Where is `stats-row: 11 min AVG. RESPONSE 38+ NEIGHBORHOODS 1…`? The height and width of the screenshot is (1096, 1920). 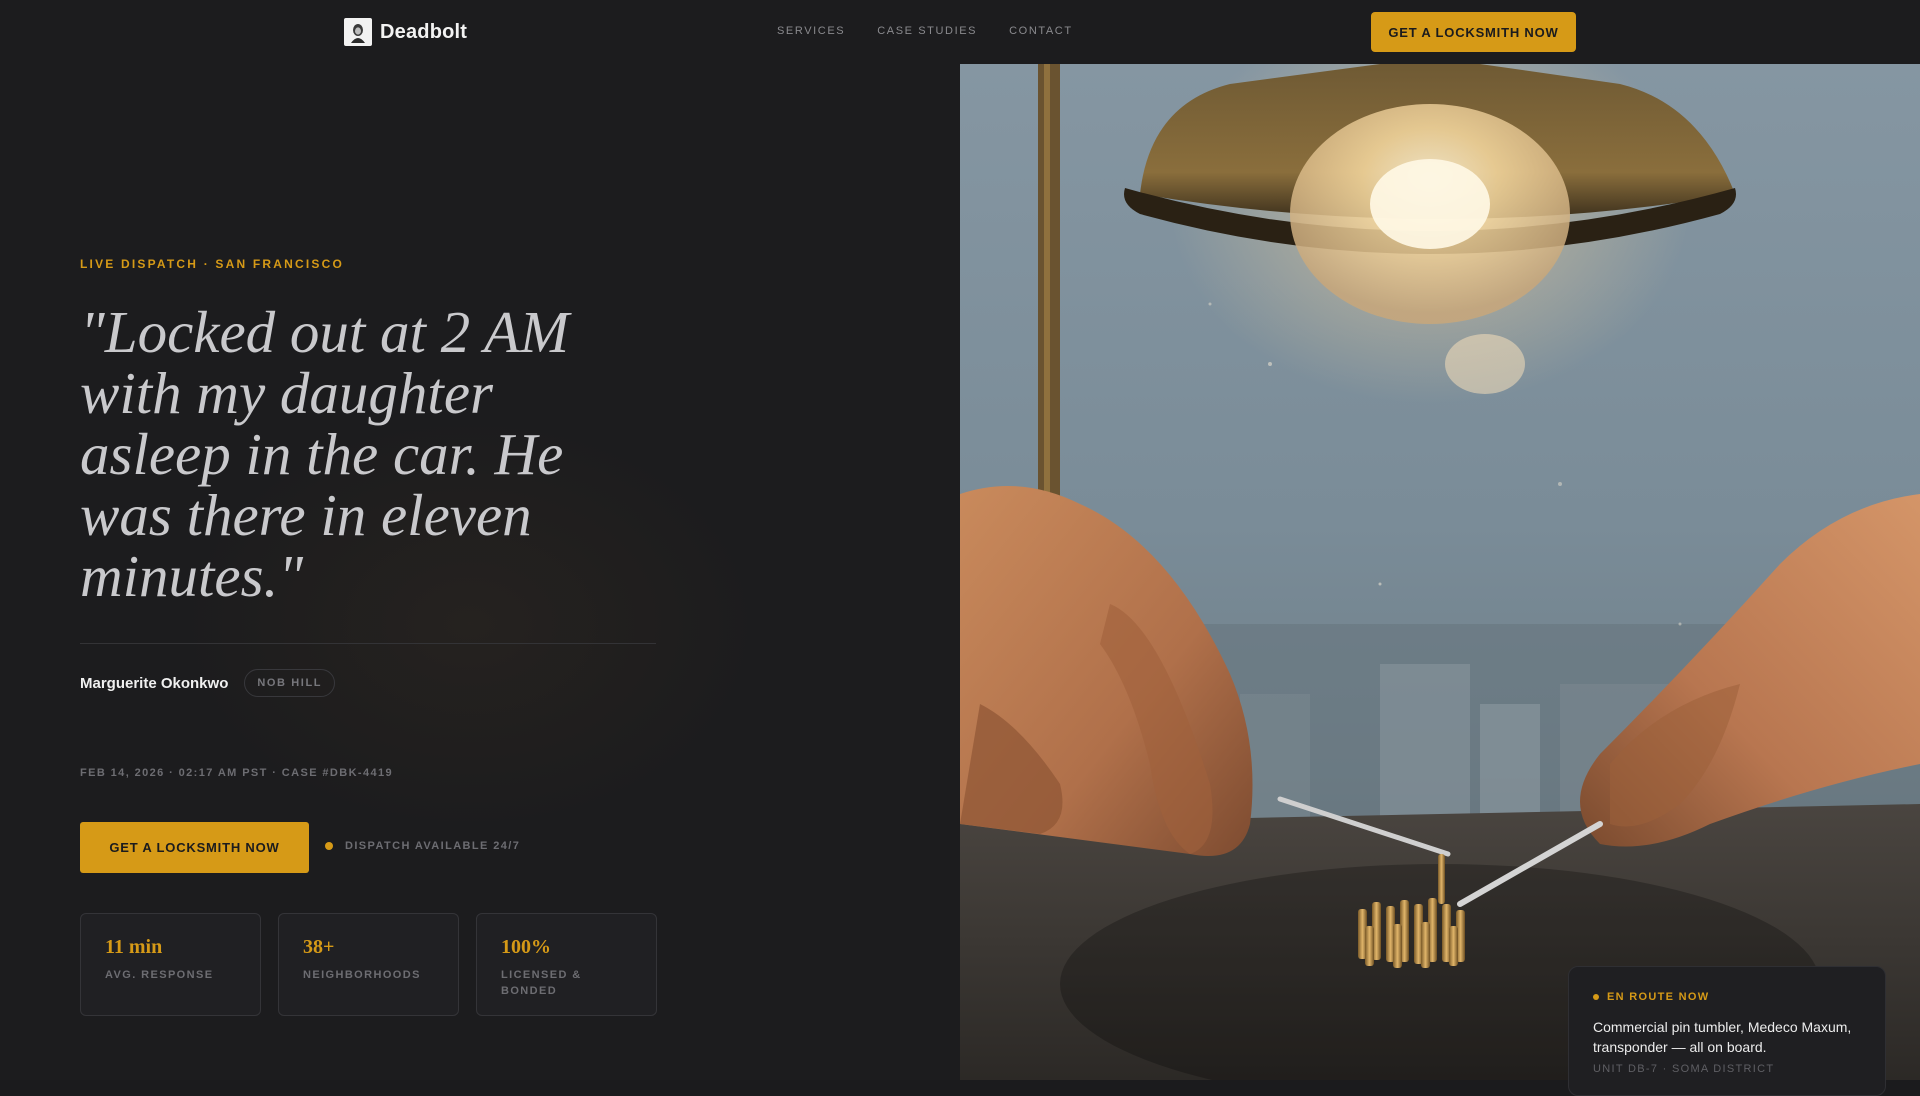
stats-row: 11 min AVG. RESPONSE 38+ NEIGHBORHOODS 1… is located at coordinates (368, 964).